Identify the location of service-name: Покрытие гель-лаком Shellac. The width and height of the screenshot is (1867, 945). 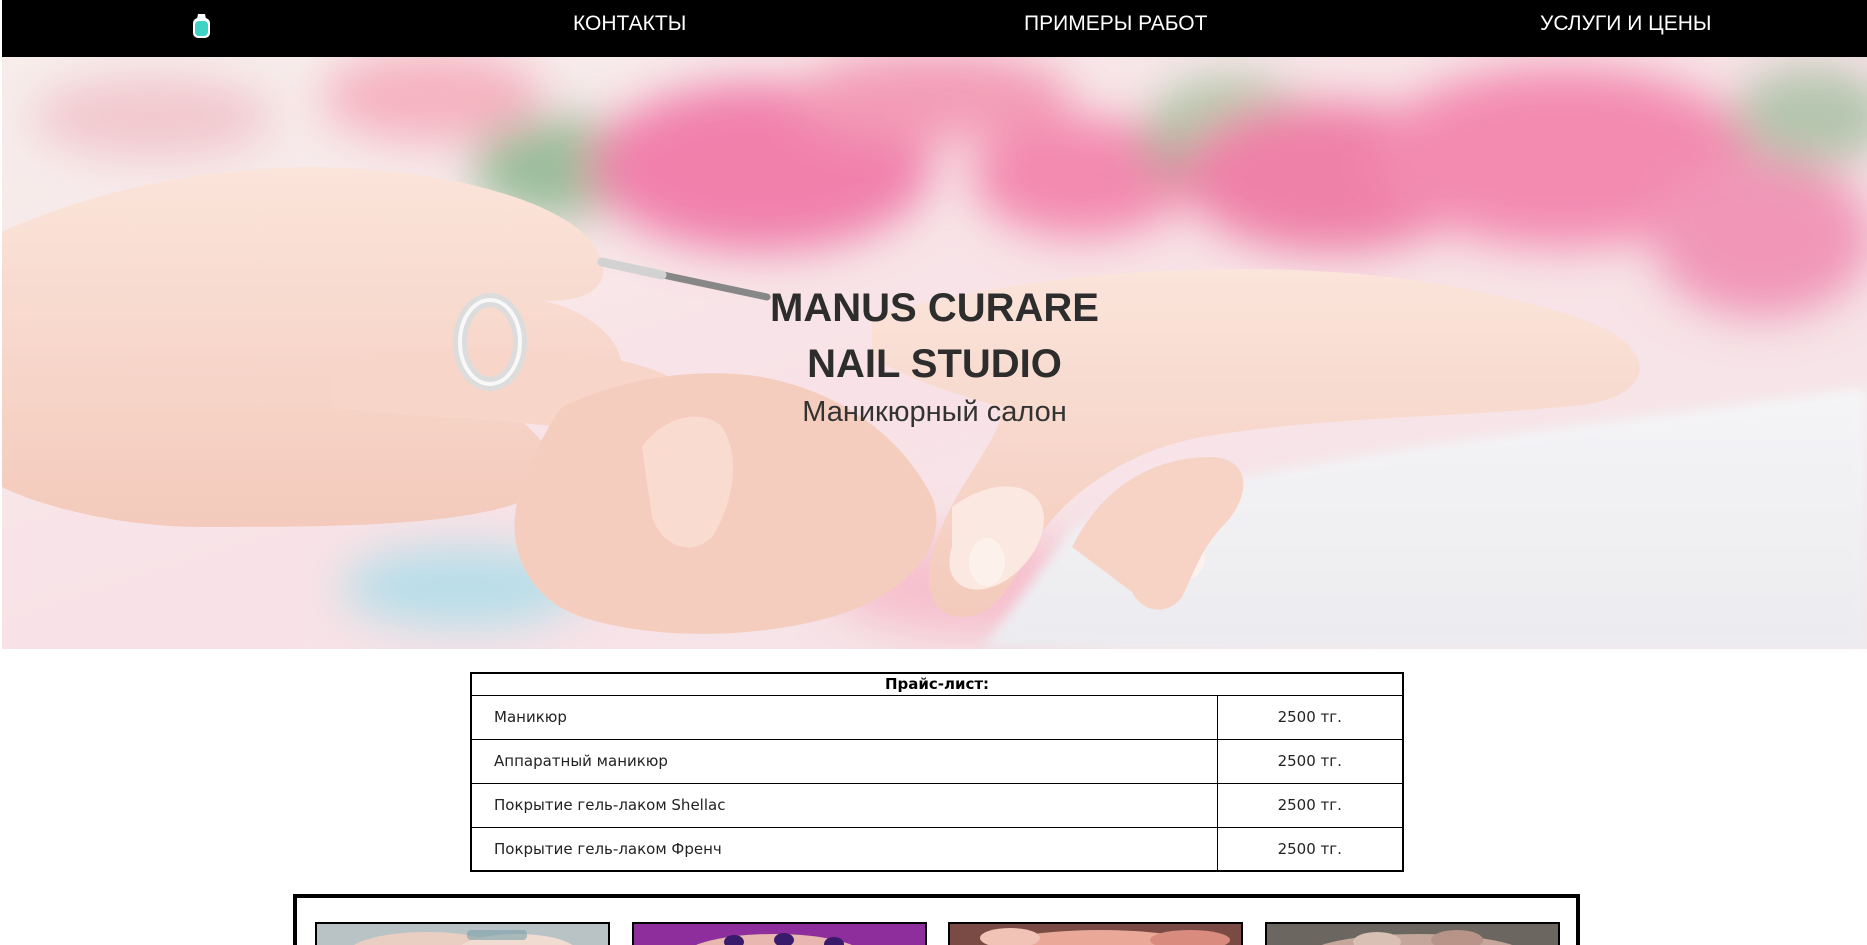
(844, 805).